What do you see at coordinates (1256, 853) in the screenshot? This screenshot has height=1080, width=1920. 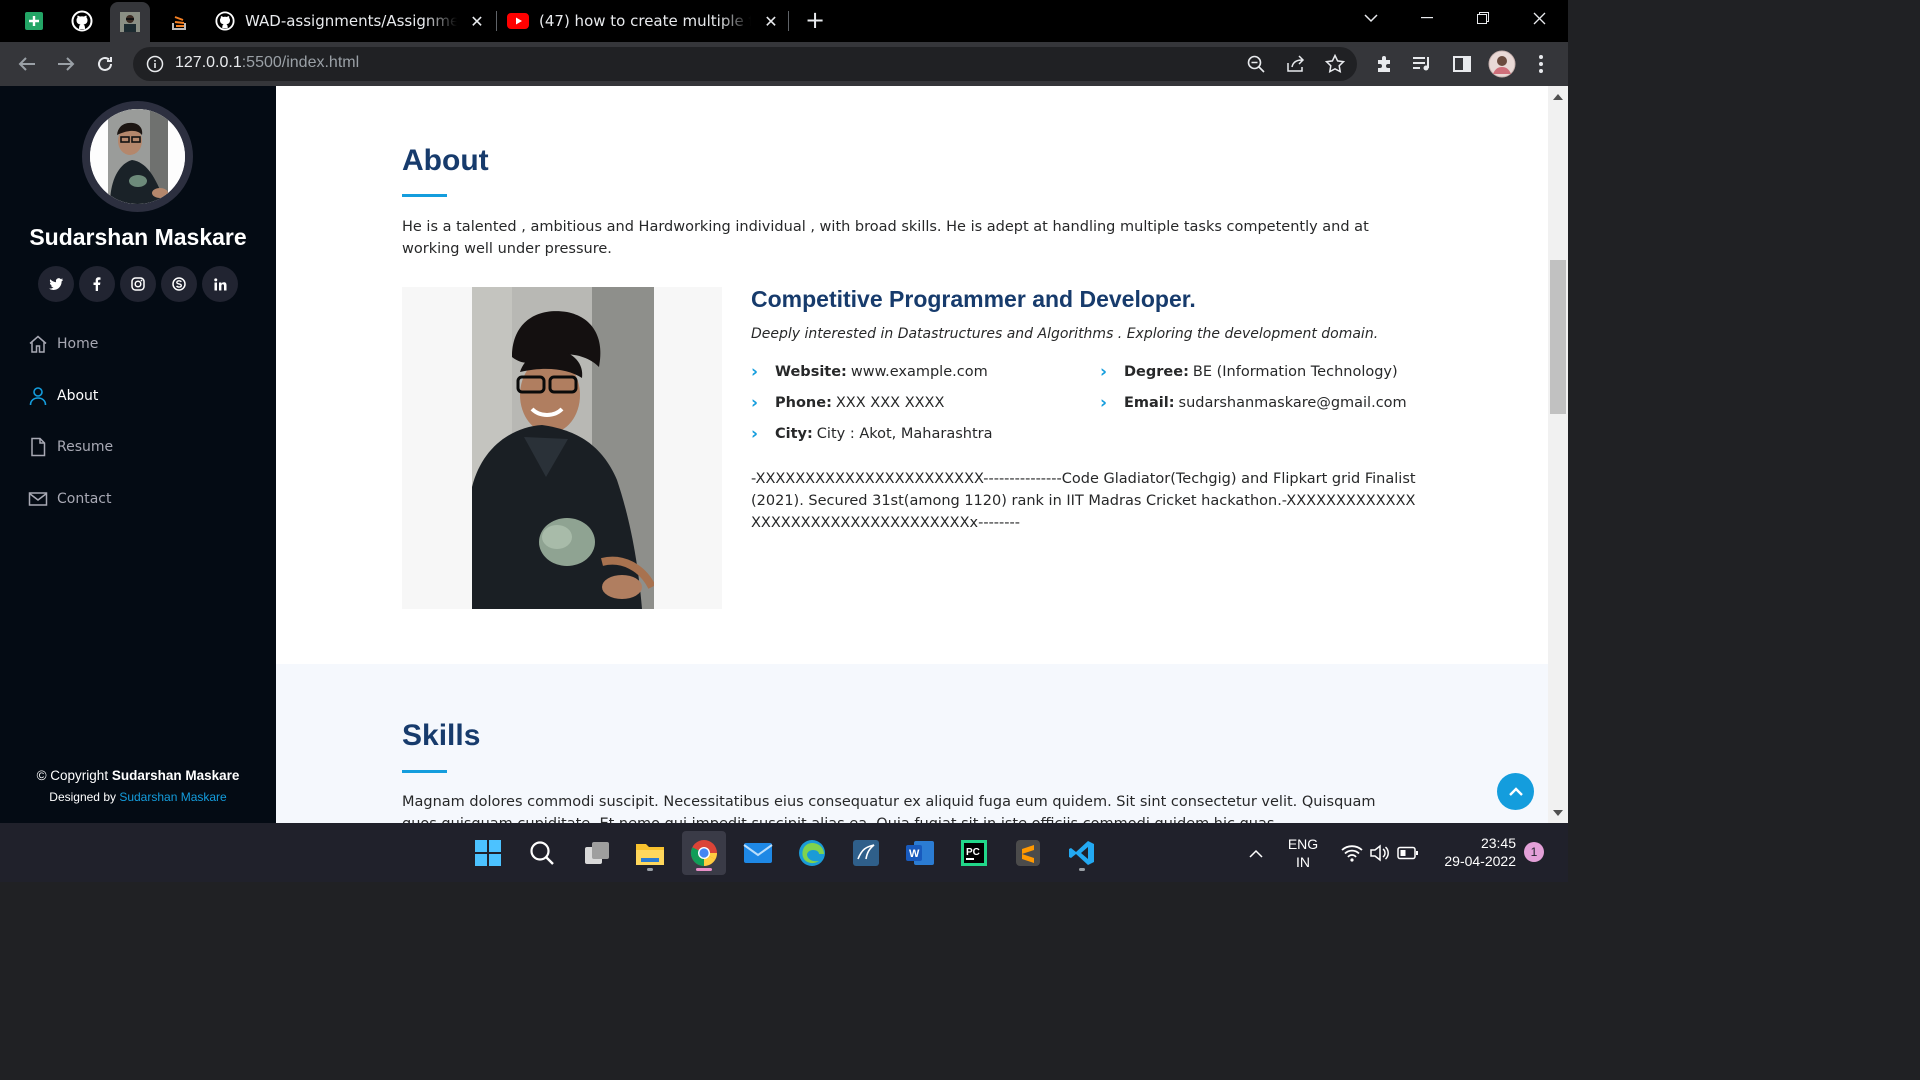 I see `show-hidden-icons-button` at bounding box center [1256, 853].